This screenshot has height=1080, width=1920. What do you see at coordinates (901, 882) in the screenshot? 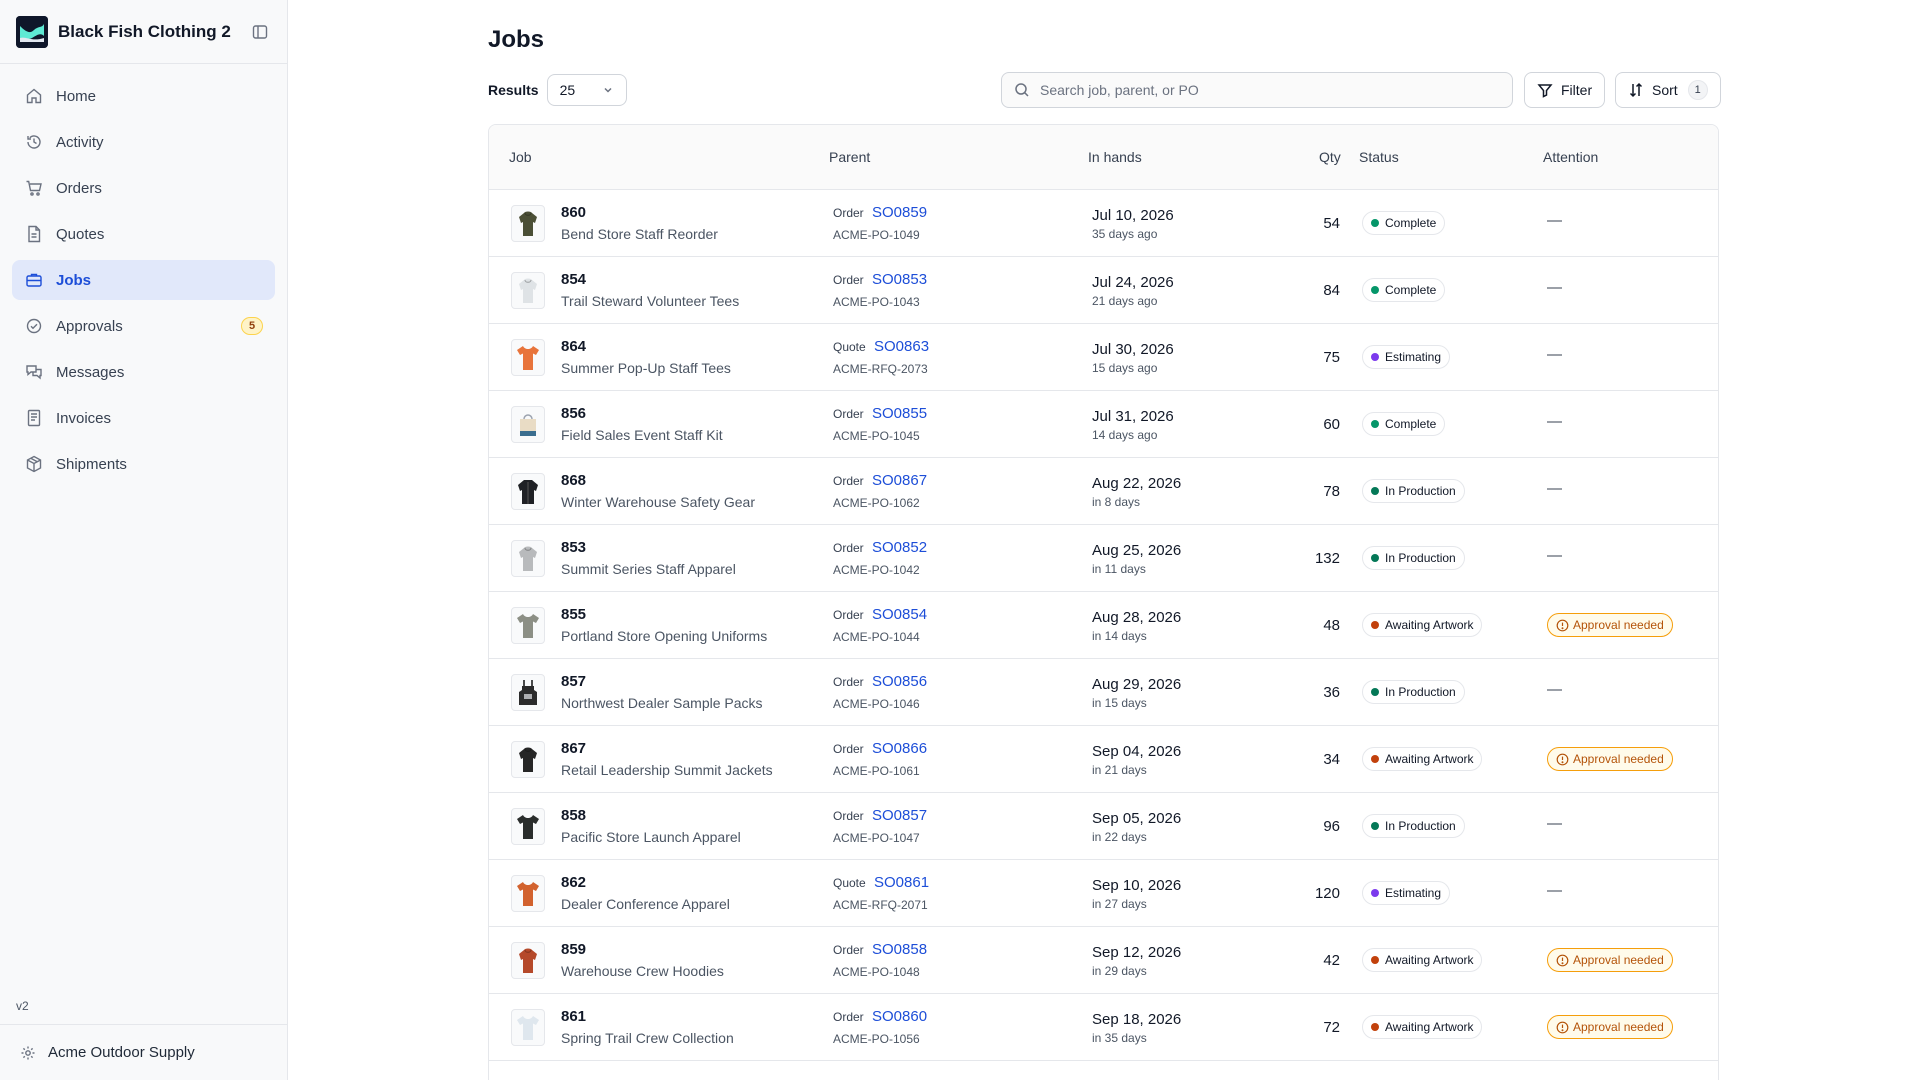
I see `parent-link: SO0861` at bounding box center [901, 882].